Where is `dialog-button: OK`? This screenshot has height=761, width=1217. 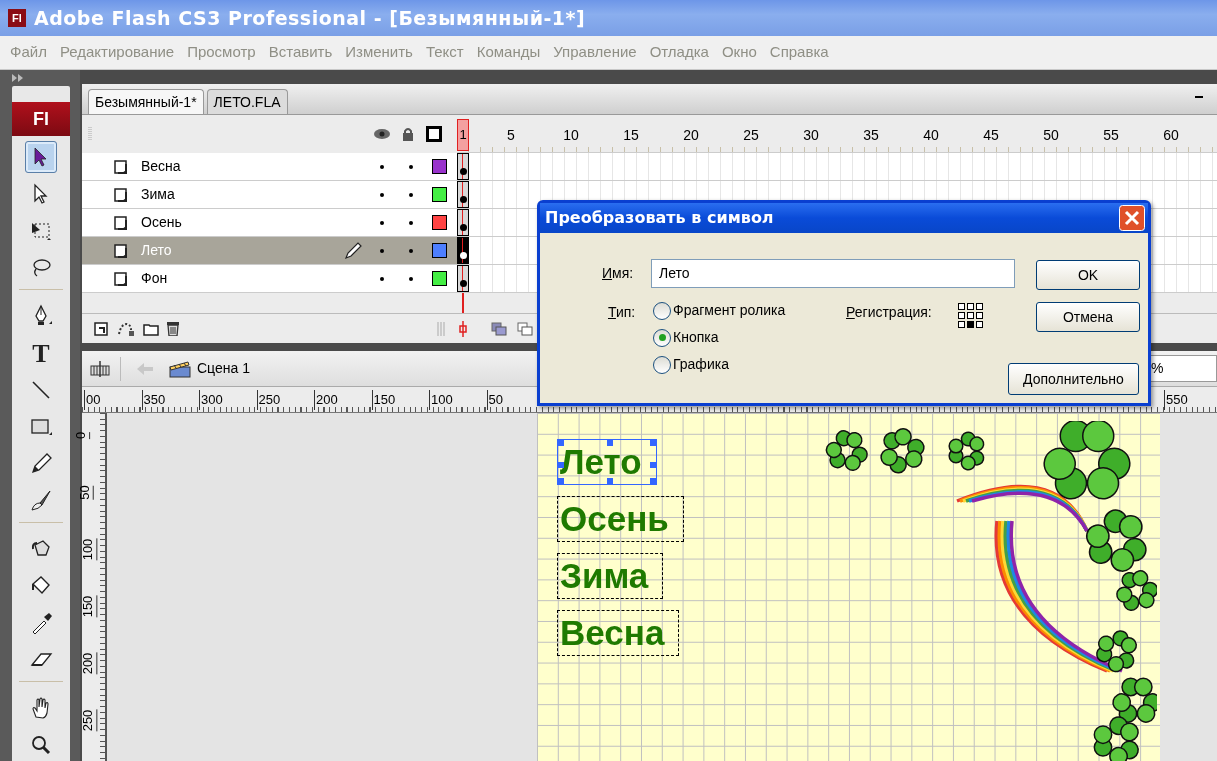
dialog-button: OK is located at coordinates (1088, 275).